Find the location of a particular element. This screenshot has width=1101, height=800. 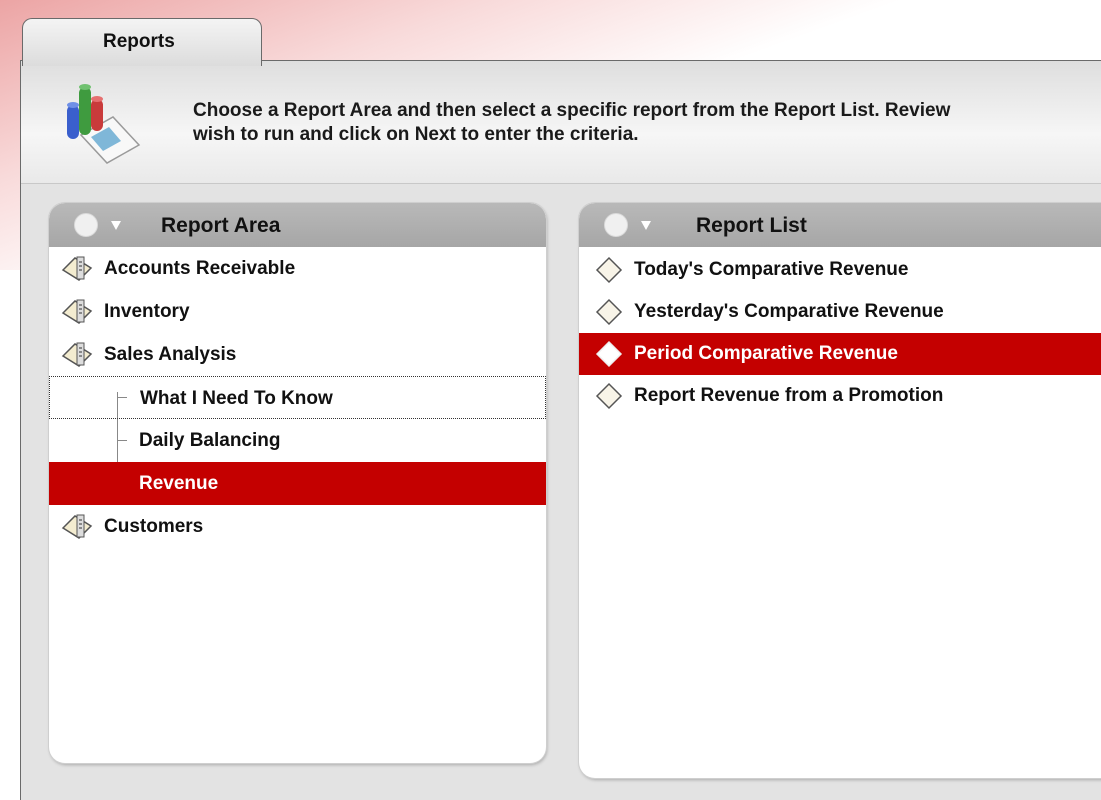

tree-item-what-i-need-to-know: What I Need To Know is located at coordinates (297, 397).